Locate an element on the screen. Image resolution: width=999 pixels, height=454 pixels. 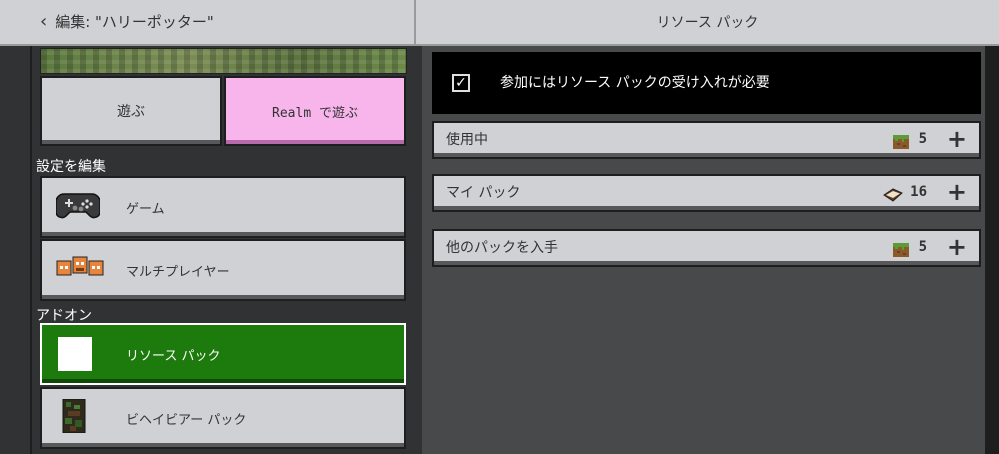
resource-pack-icon is located at coordinates (74, 354).